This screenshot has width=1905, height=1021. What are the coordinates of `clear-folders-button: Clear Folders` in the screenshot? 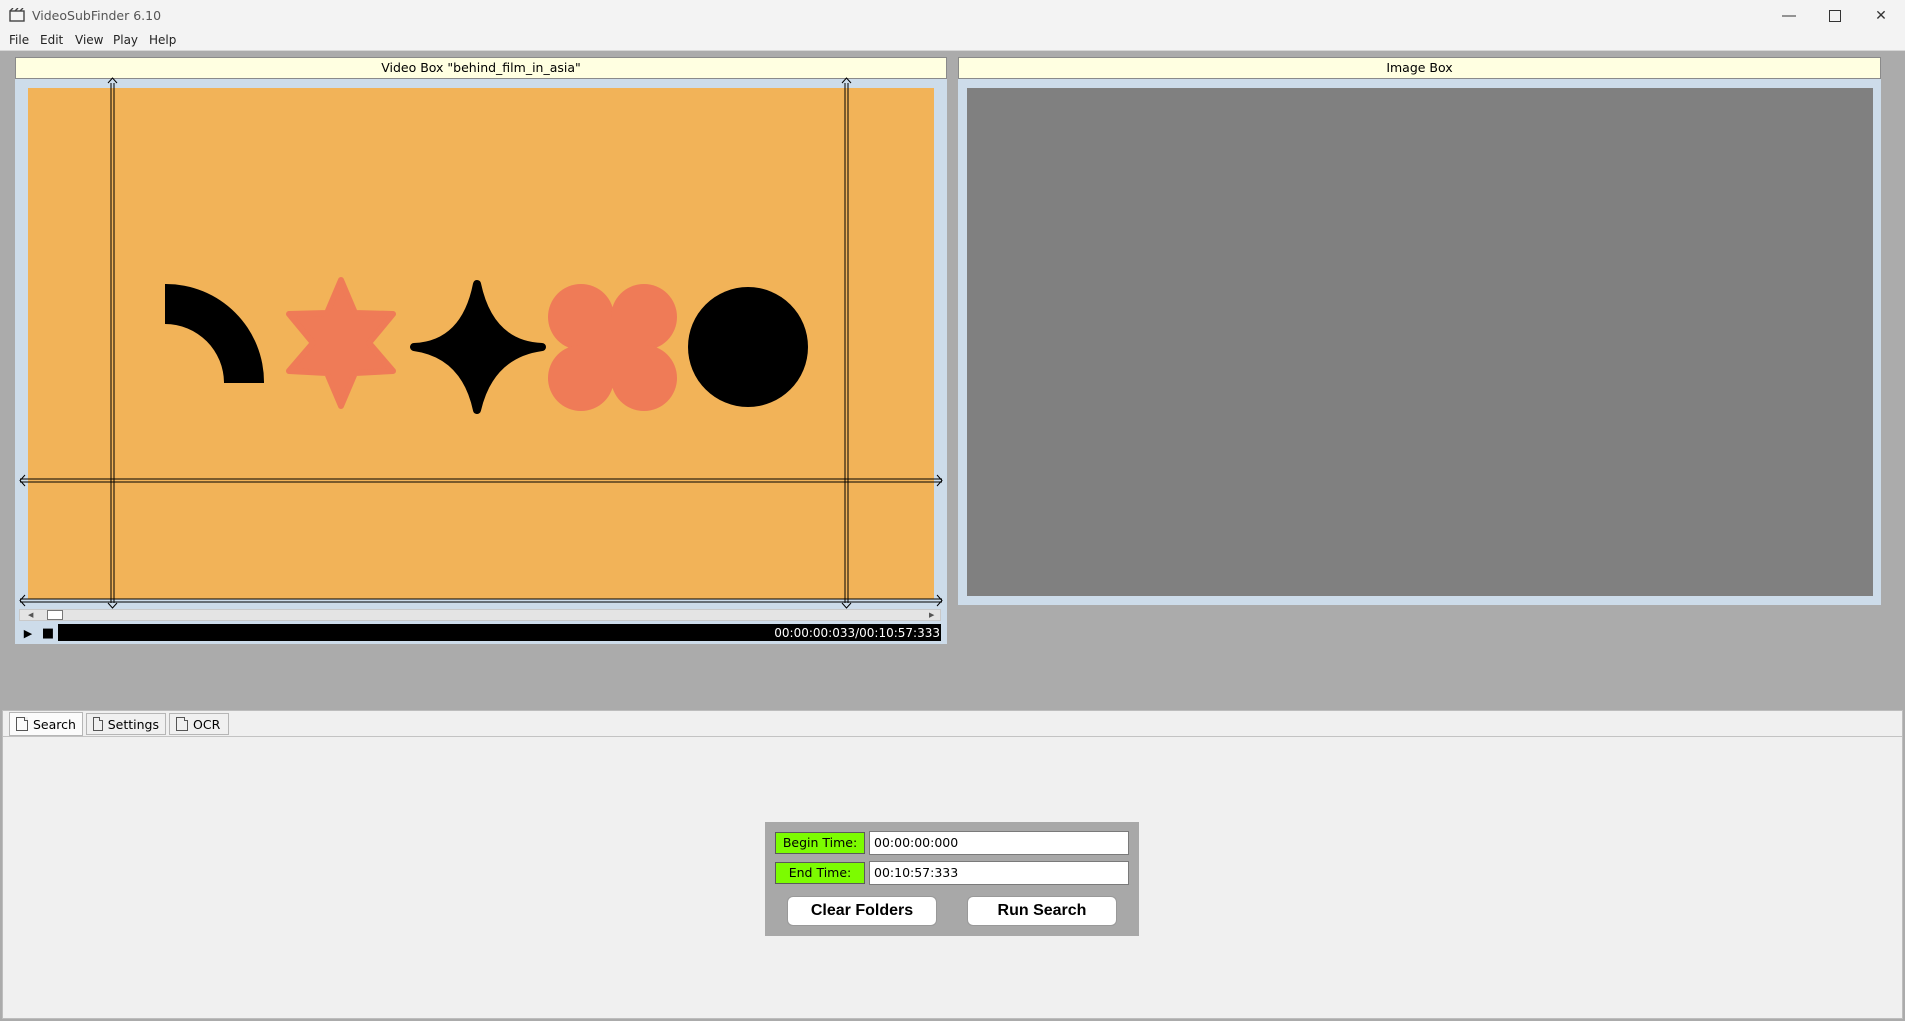 It's located at (862, 911).